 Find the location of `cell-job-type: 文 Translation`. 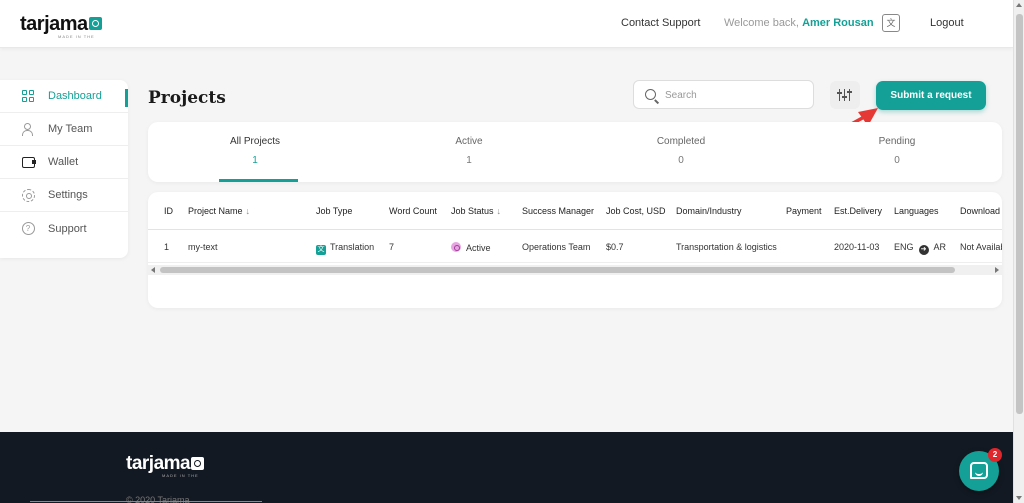

cell-job-type: 文 Translation is located at coordinates (345, 248).